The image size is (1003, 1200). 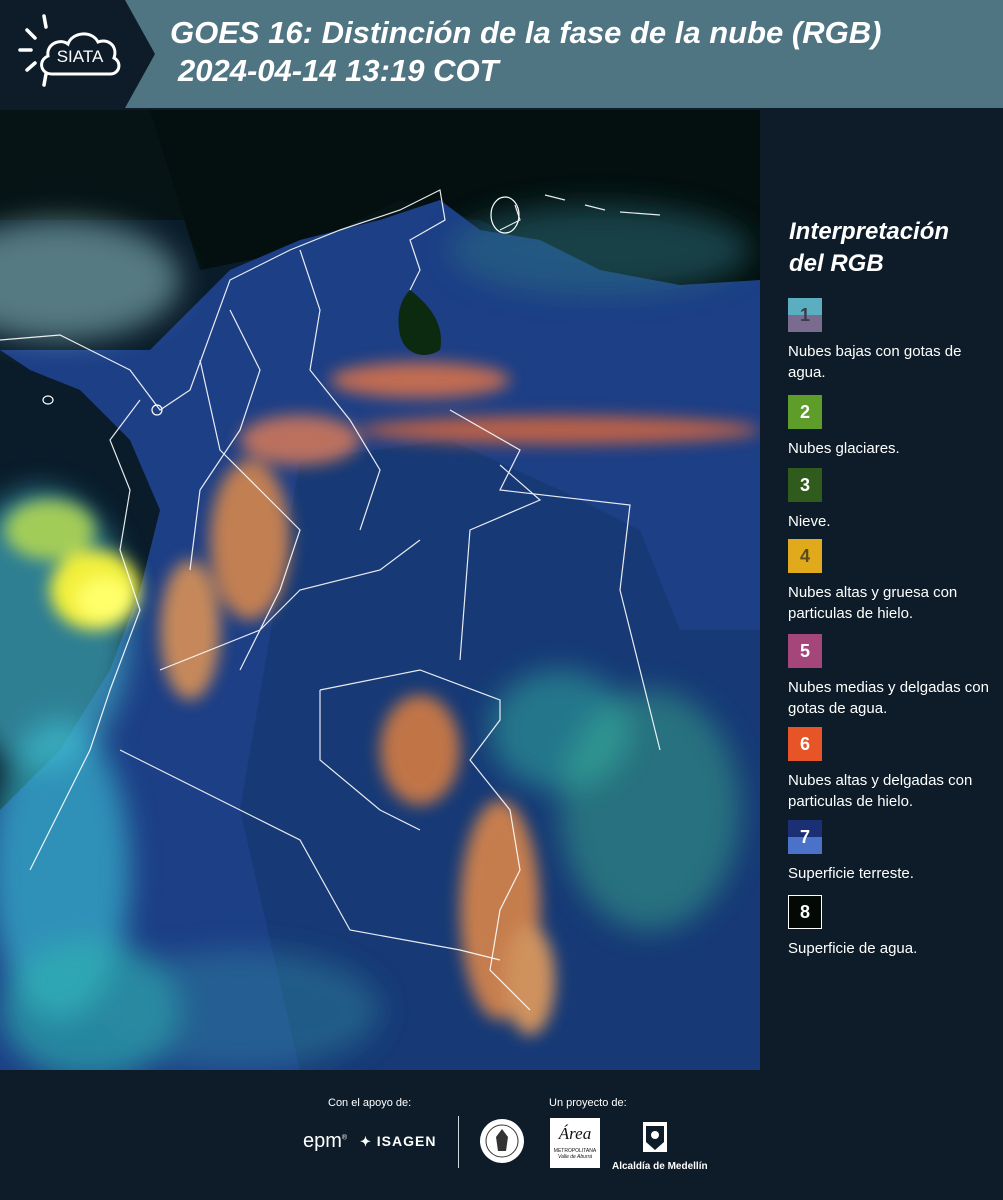 I want to click on legend-label: Superficie de agua., so click(x=853, y=948).